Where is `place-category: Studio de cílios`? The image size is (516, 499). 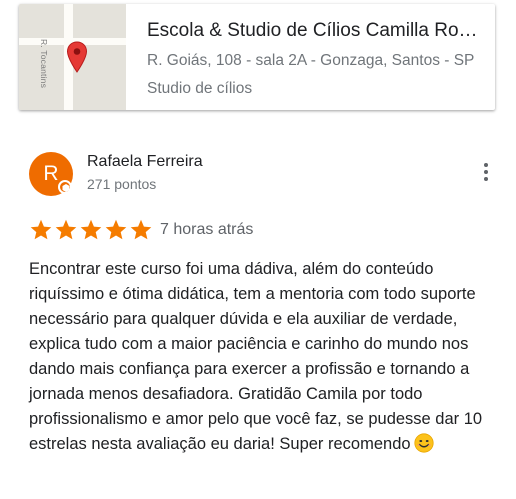
place-category: Studio de cílios is located at coordinates (200, 88).